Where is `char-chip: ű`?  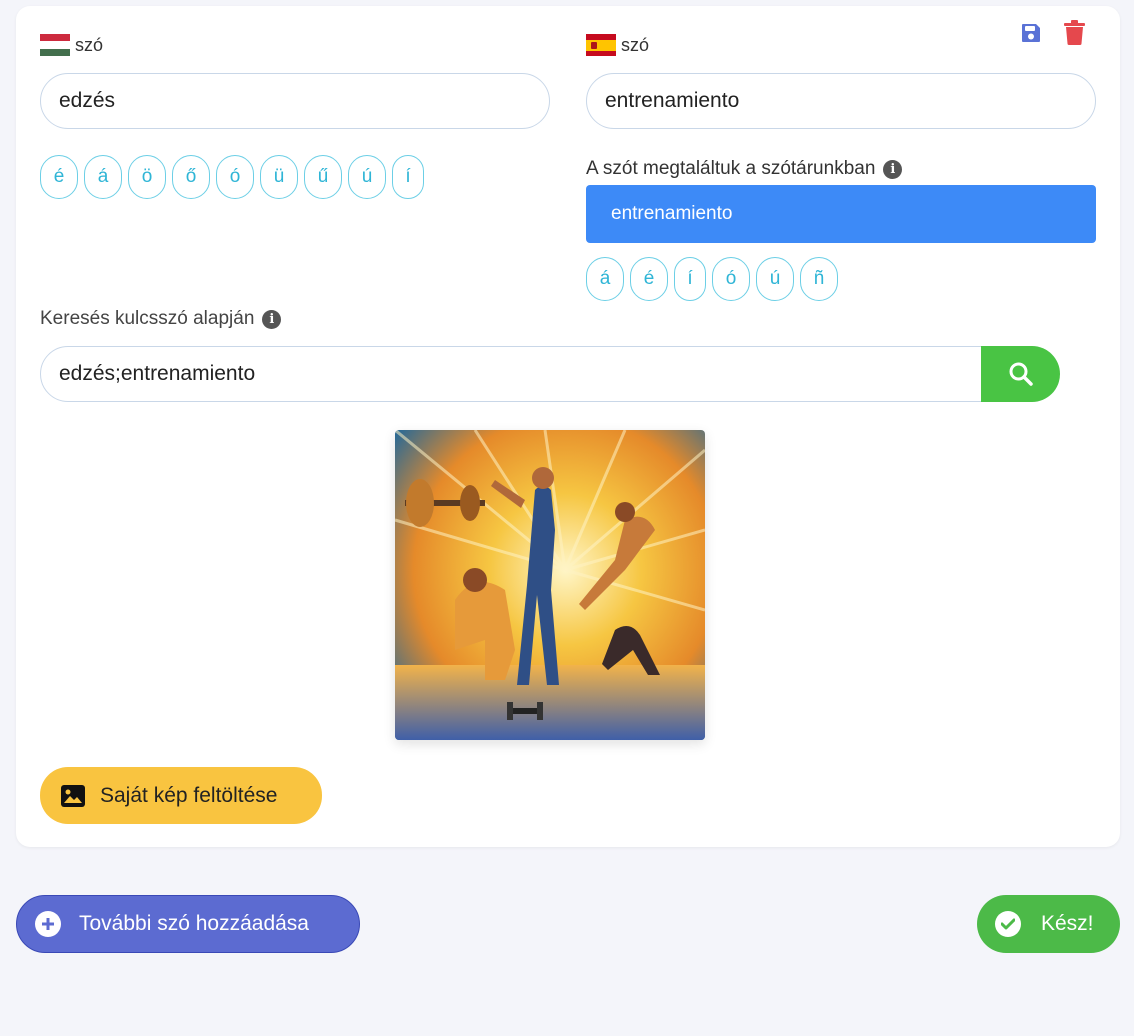 char-chip: ű is located at coordinates (323, 177).